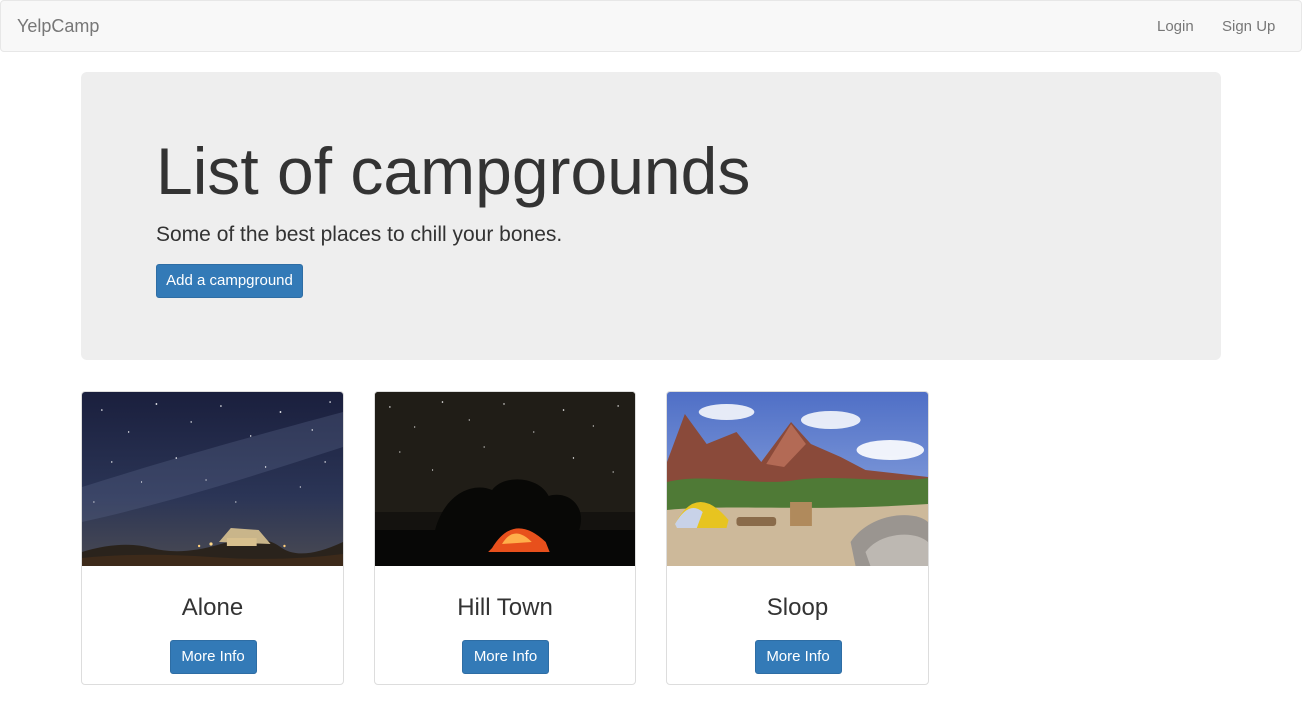 This screenshot has width=1302, height=705. I want to click on campground-card: Hill Town More Info, so click(505, 538).